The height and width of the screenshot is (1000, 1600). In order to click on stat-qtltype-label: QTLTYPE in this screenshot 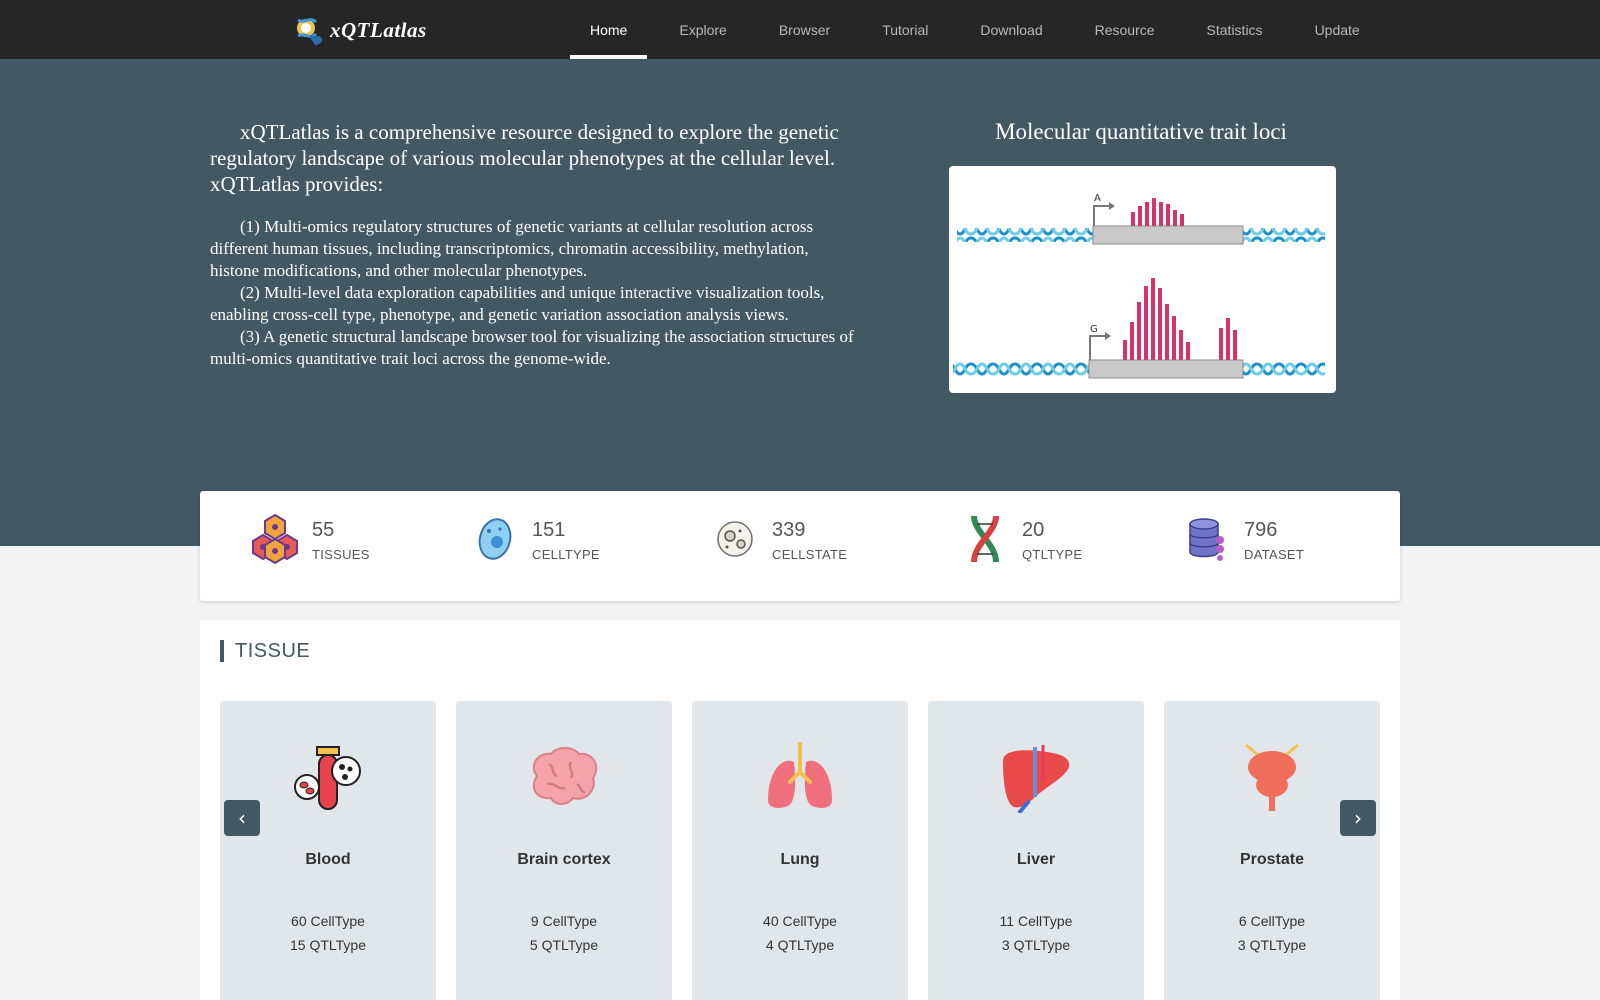, I will do `click(1052, 554)`.